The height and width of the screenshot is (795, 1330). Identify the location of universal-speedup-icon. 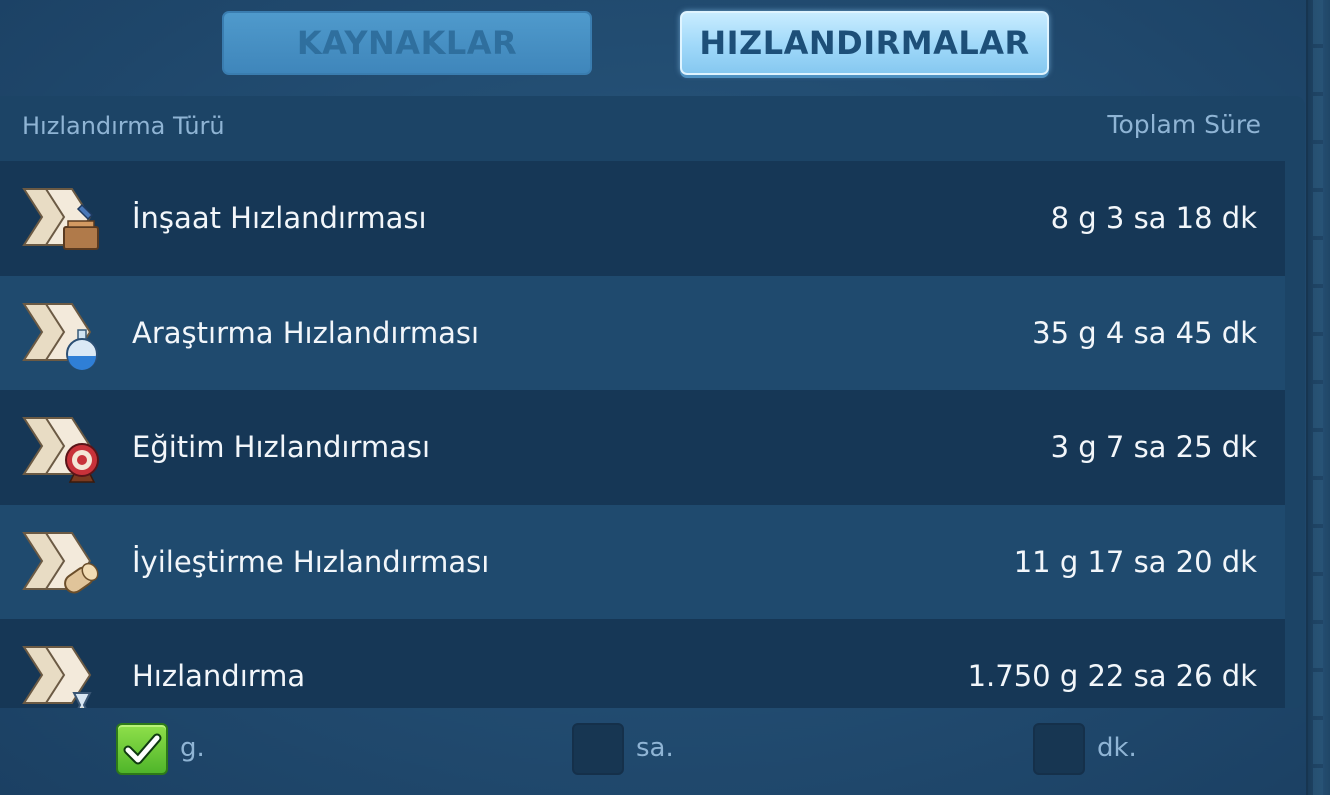
(57, 677).